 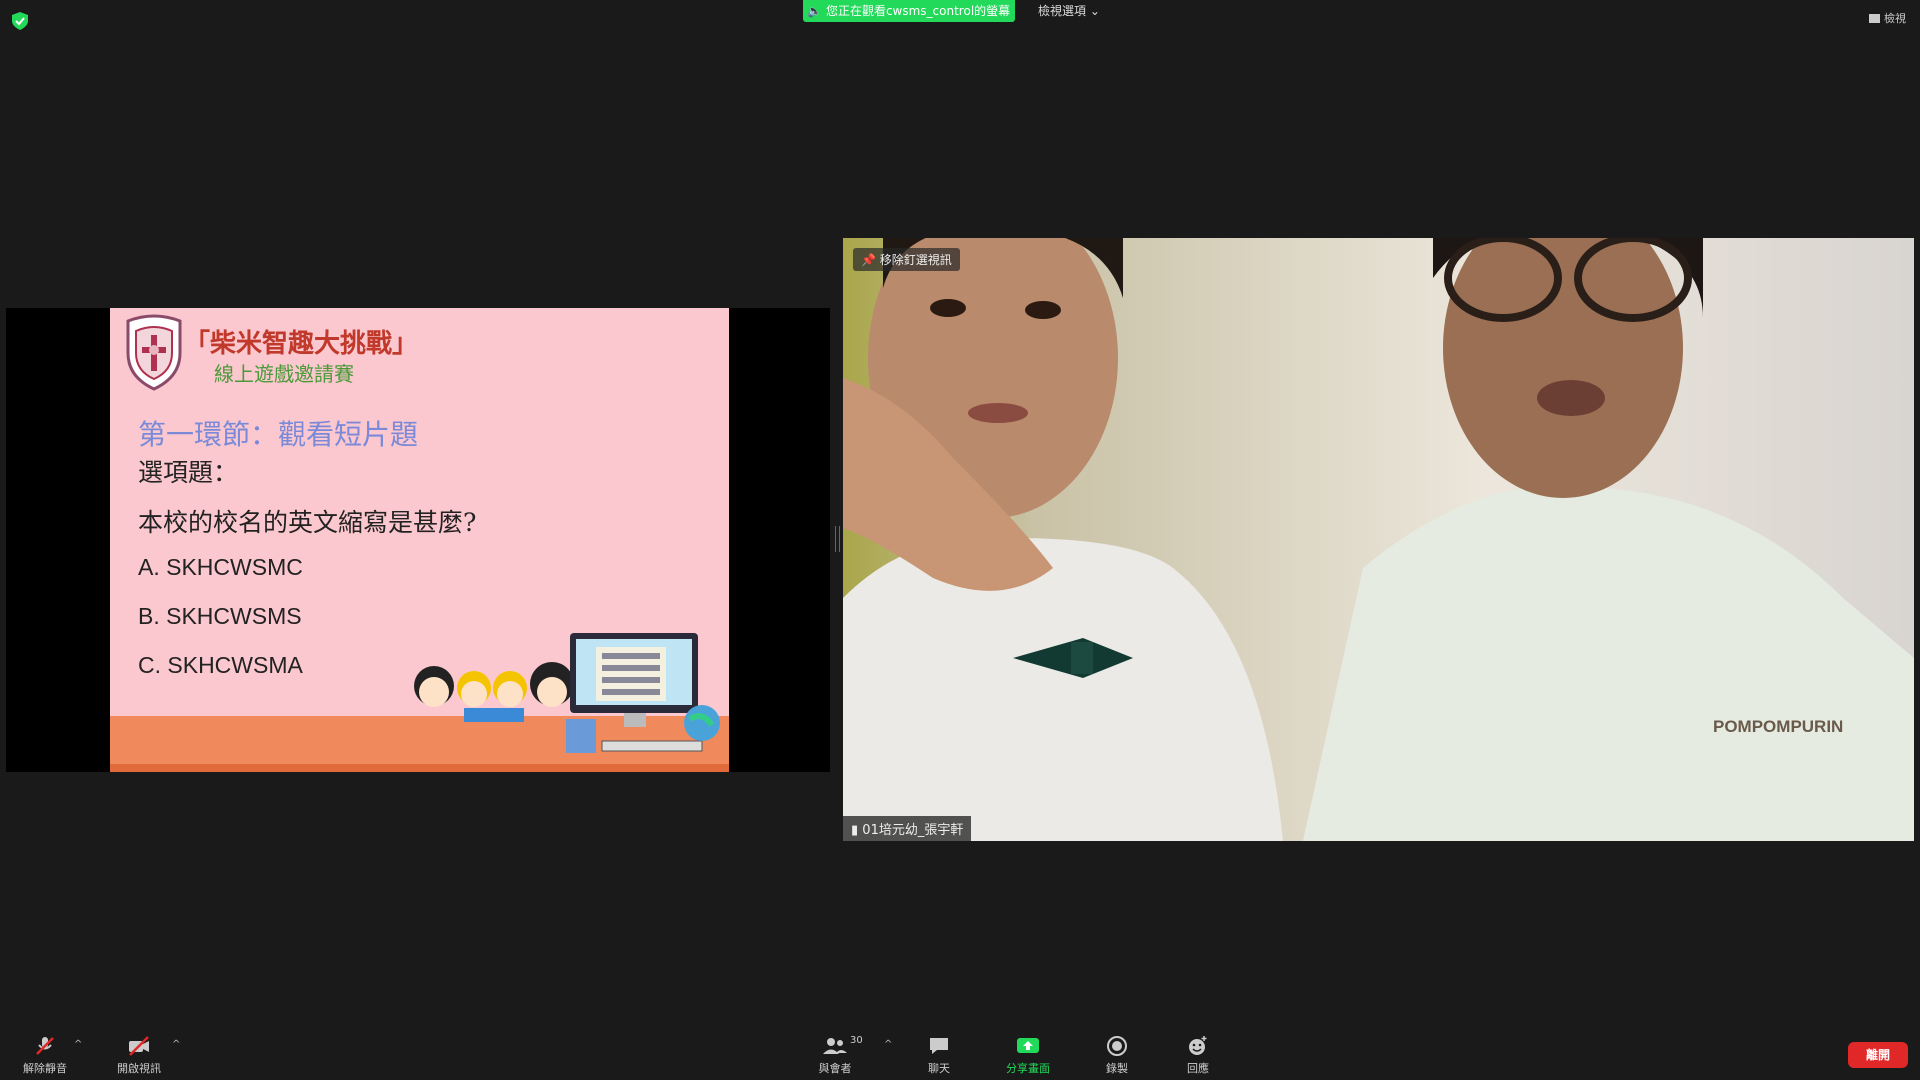 I want to click on computer-illustration, so click(x=643, y=693).